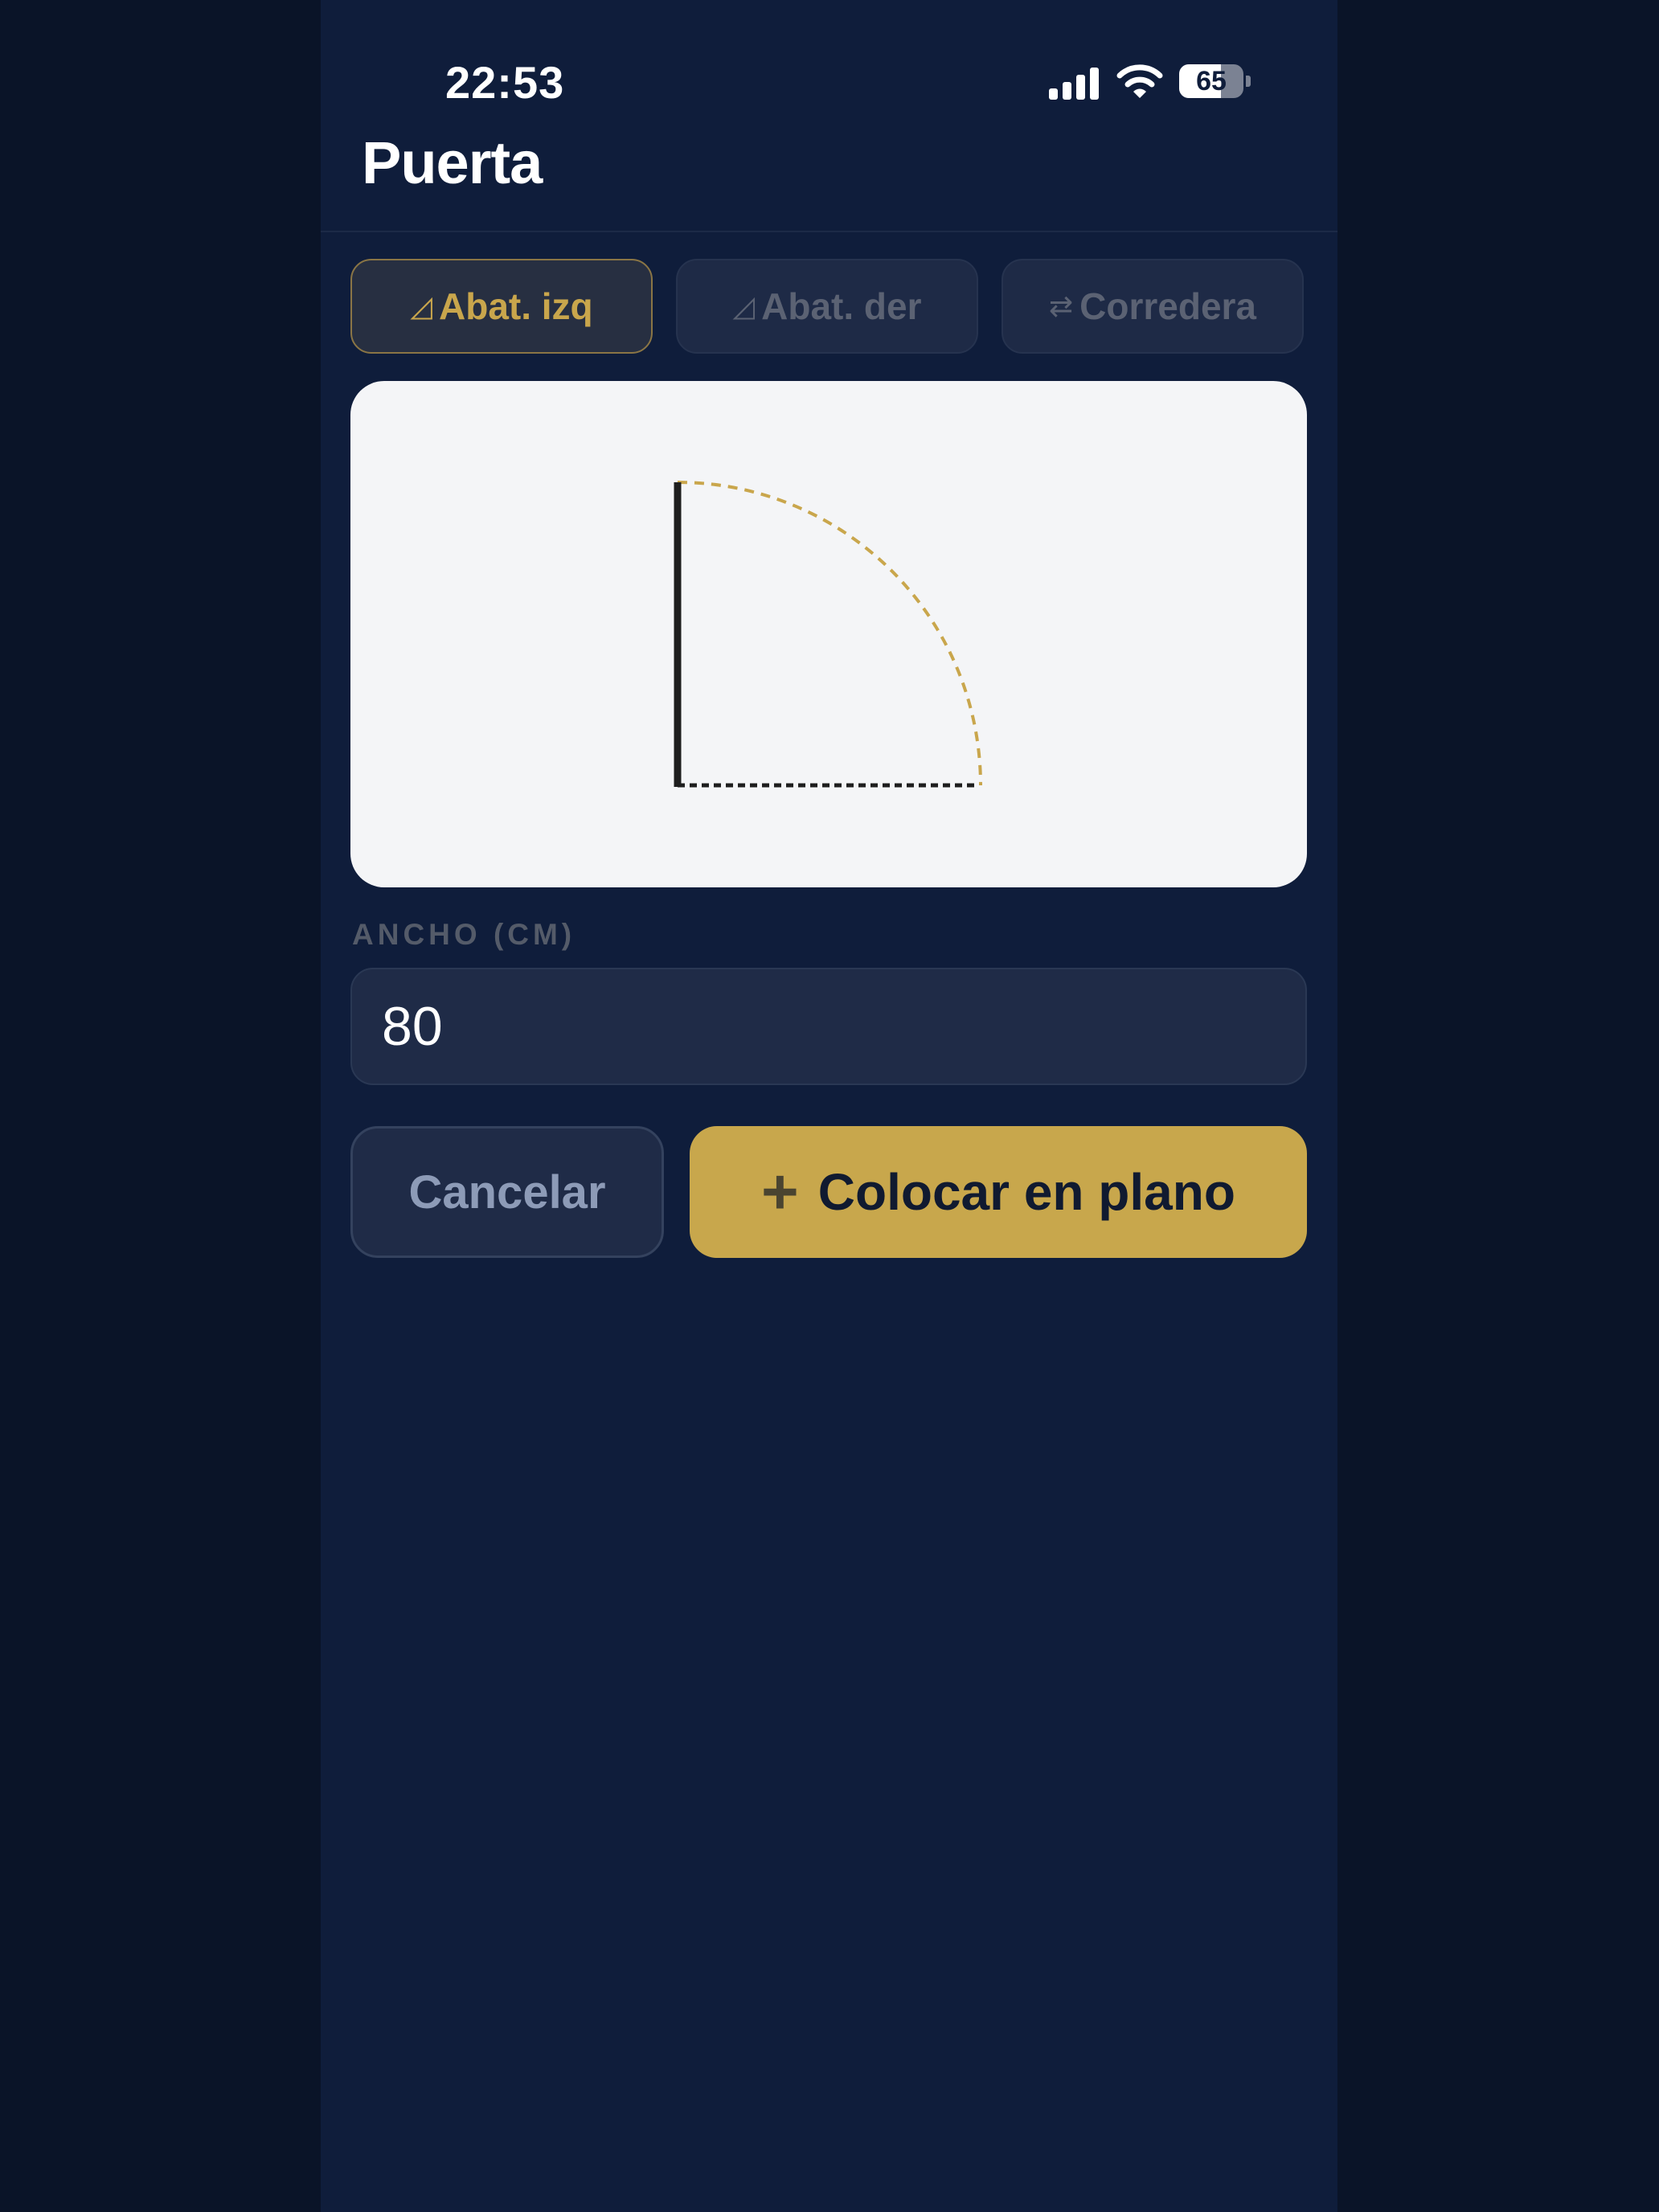 This screenshot has height=2212, width=1659. I want to click on battery-icon: 65, so click(1211, 81).